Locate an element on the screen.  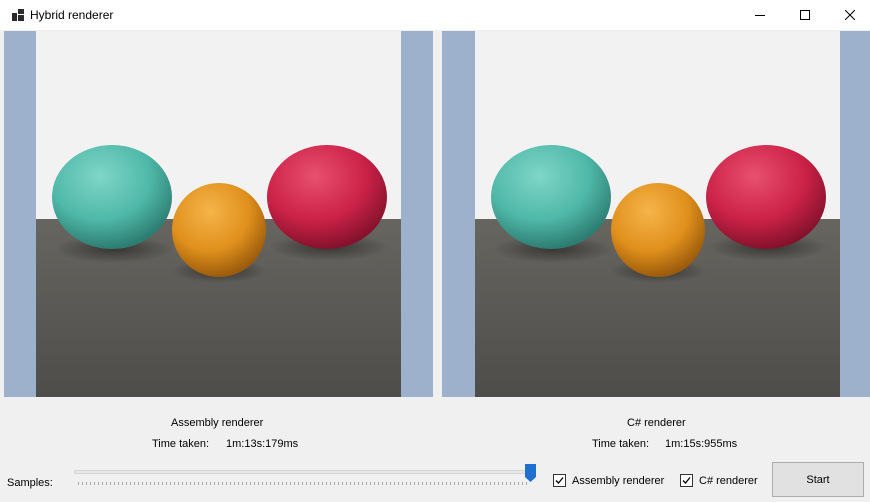
title-bar: Hybrid renderer is located at coordinates (435, 15).